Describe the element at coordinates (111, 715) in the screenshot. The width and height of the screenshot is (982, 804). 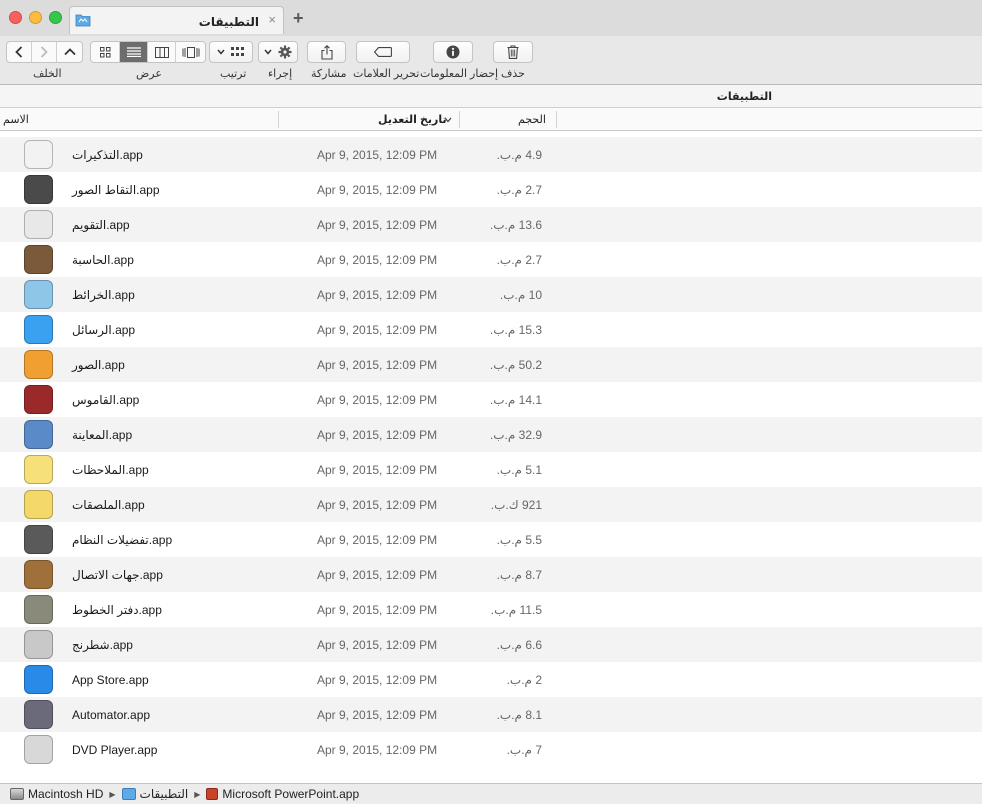
I see `file-name: Automator.app` at that location.